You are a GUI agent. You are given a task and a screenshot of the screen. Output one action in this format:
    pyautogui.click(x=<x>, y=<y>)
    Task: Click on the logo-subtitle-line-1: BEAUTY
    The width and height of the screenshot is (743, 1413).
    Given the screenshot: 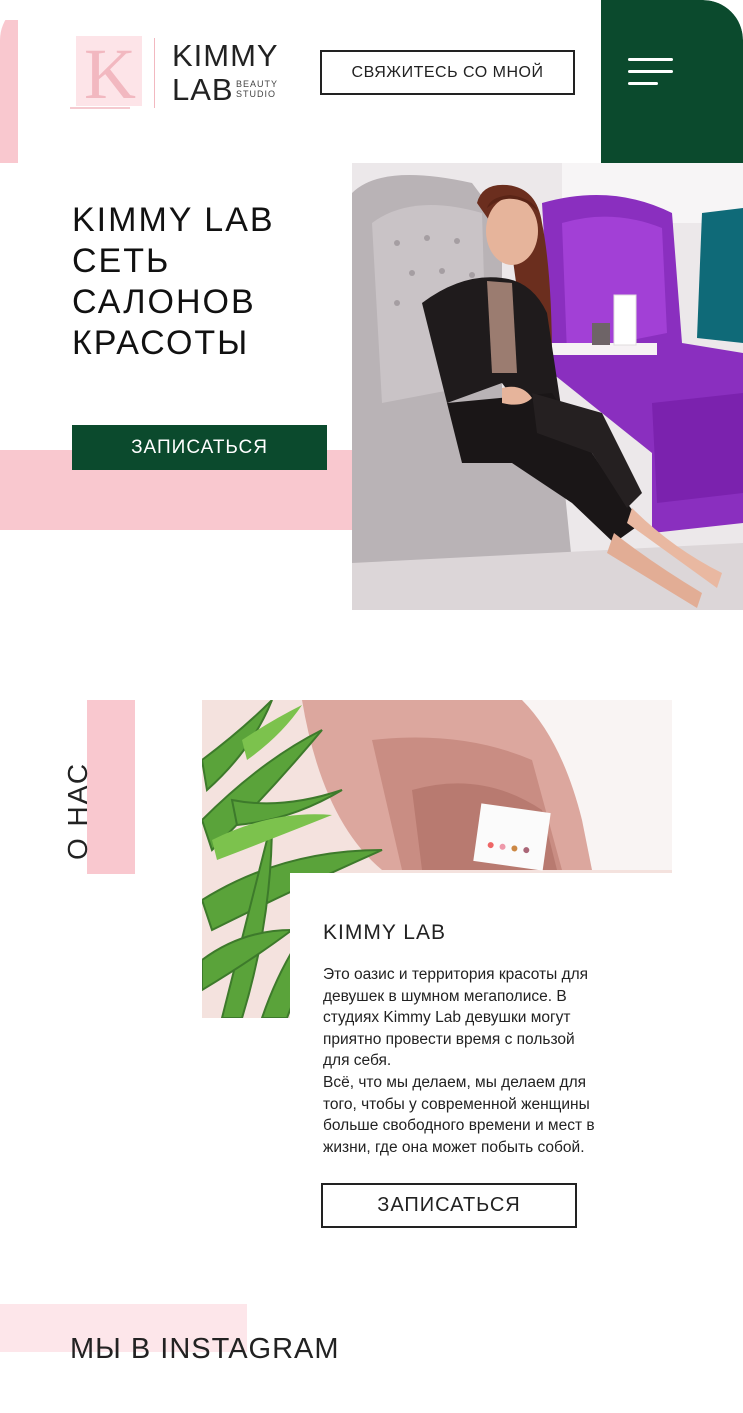 What is the action you would take?
    pyautogui.click(x=257, y=84)
    